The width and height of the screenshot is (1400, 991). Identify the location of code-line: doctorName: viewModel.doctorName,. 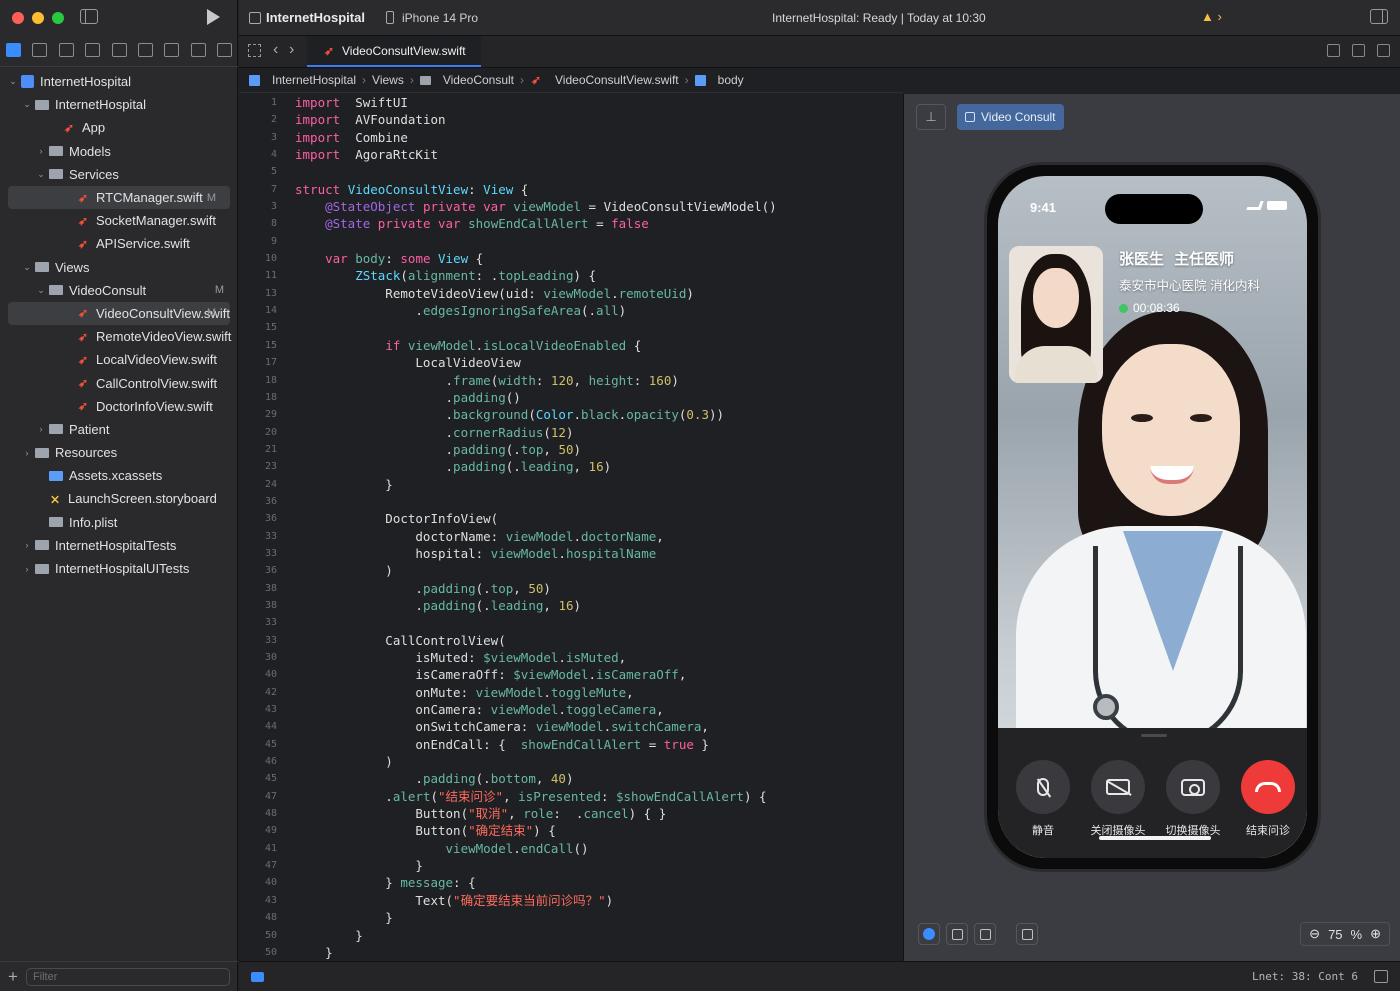
(595, 536).